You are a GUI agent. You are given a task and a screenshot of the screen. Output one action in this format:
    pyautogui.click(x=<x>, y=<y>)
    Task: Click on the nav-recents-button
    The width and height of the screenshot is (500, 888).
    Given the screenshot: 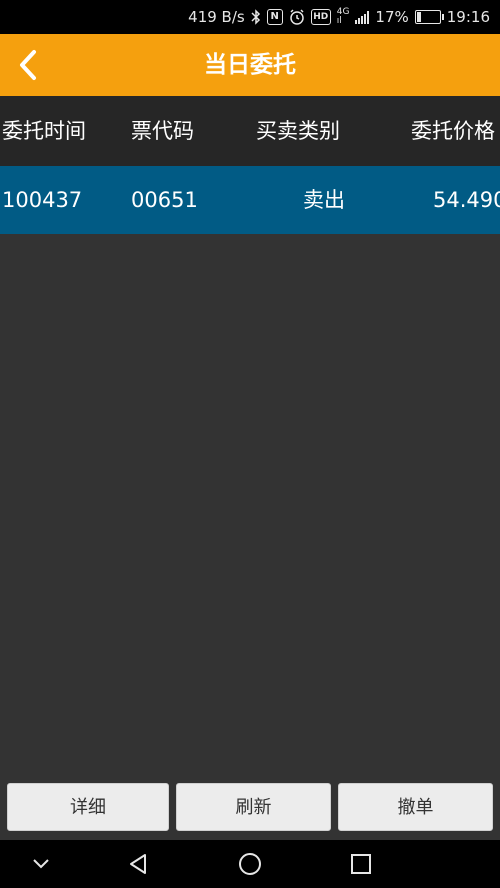 What is the action you would take?
    pyautogui.click(x=361, y=864)
    